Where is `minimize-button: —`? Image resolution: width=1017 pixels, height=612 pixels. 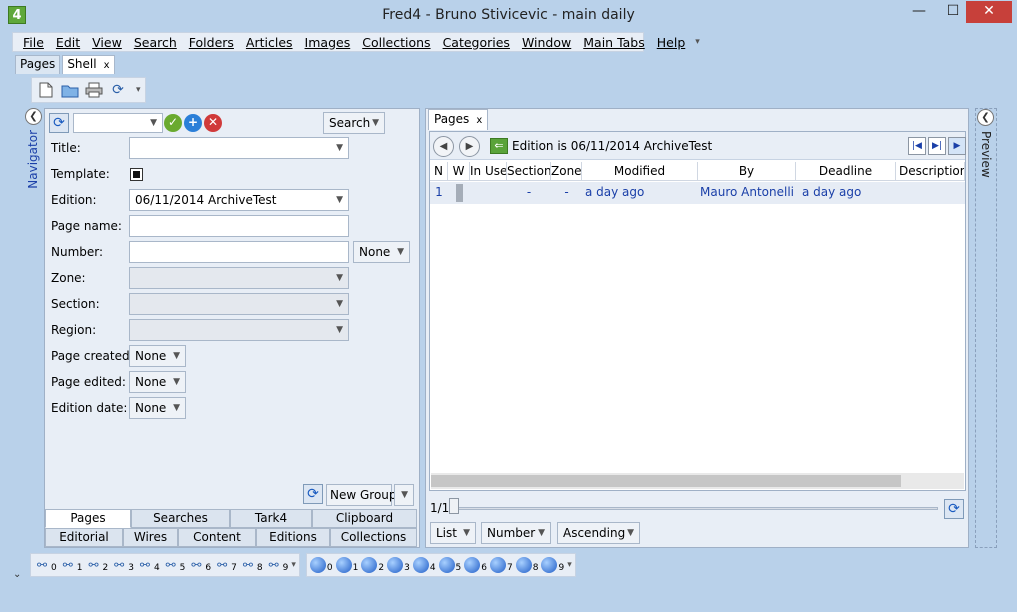
minimize-button: — is located at coordinates (919, 12).